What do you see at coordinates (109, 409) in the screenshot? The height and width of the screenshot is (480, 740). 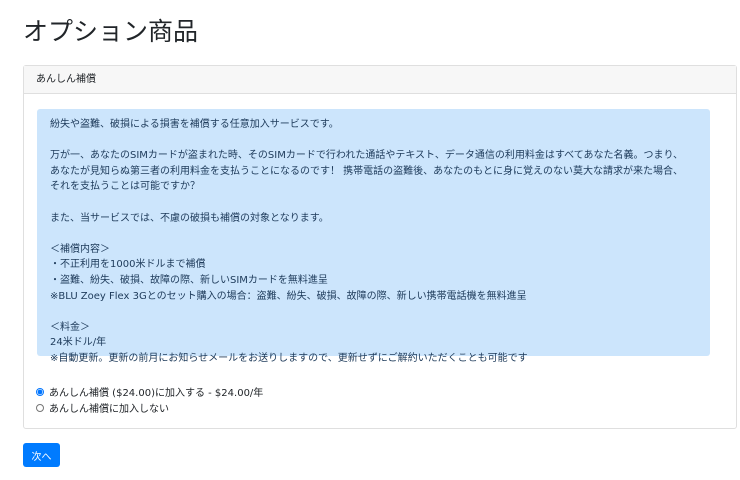 I see `option-decline-label: あんしん補償に加入しない` at bounding box center [109, 409].